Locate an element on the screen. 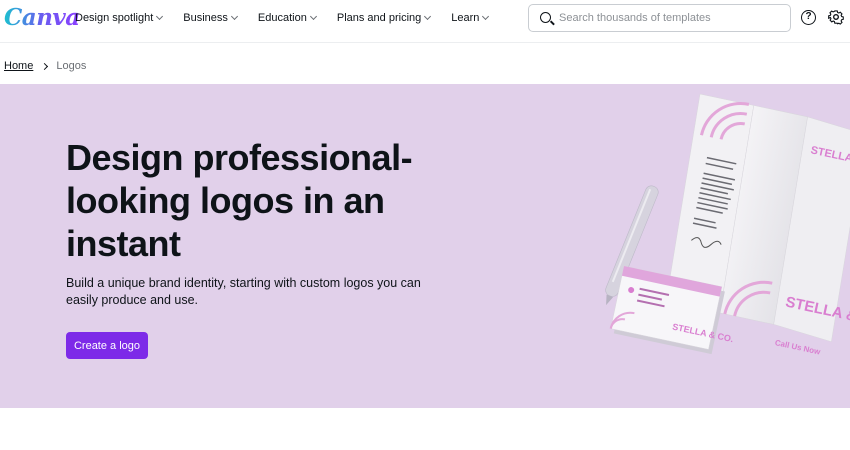  gear-icon is located at coordinates (836, 17).